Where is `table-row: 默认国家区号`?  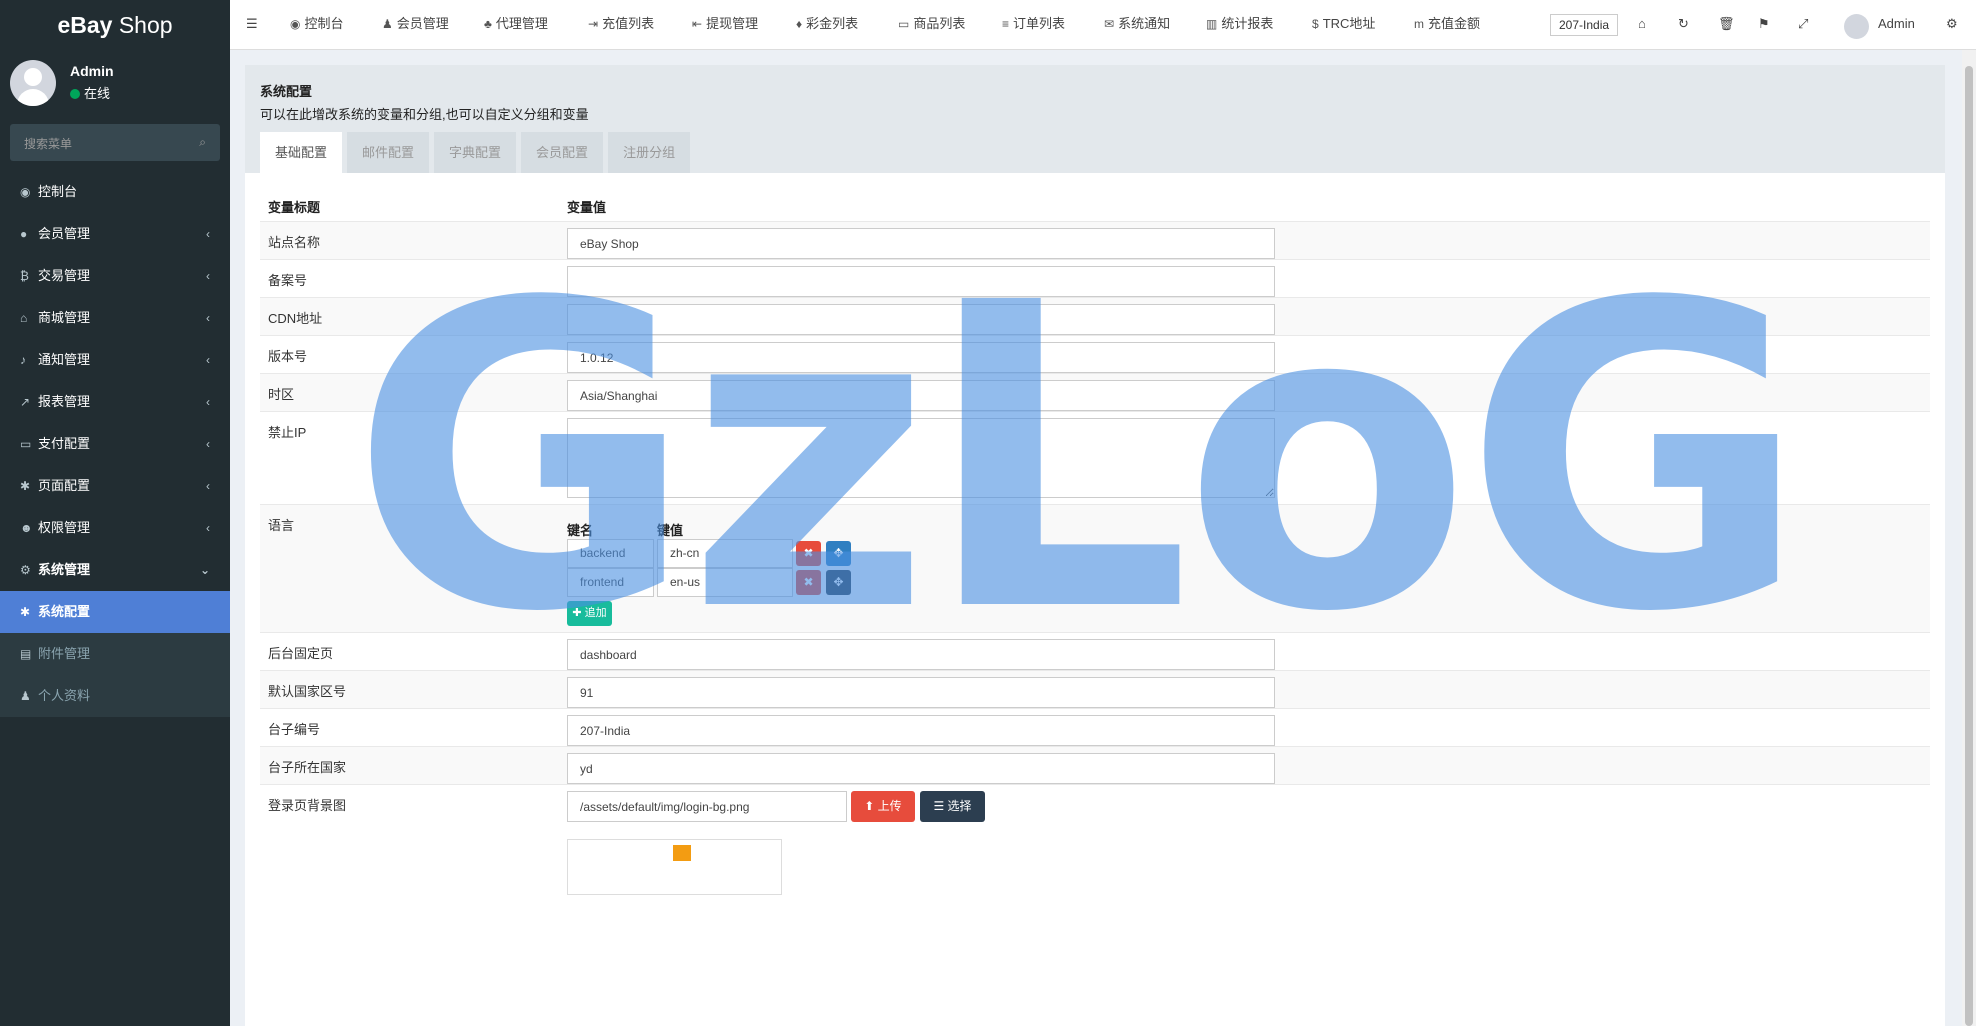
table-row: 默认国家区号 is located at coordinates (1095, 689).